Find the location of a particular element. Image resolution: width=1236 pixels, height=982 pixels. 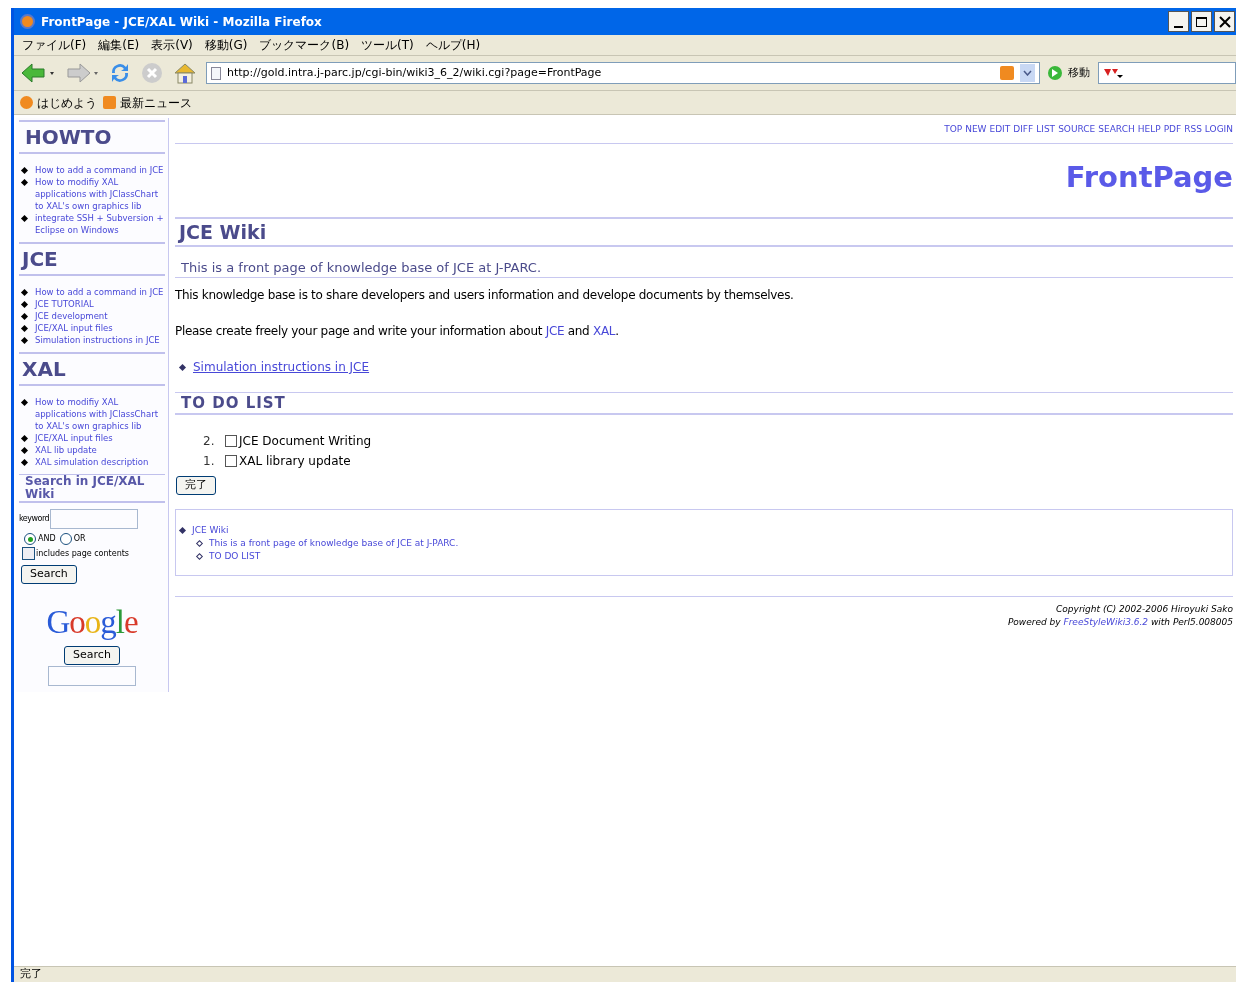

sidebar-link: XAL lib update is located at coordinates (66, 450).